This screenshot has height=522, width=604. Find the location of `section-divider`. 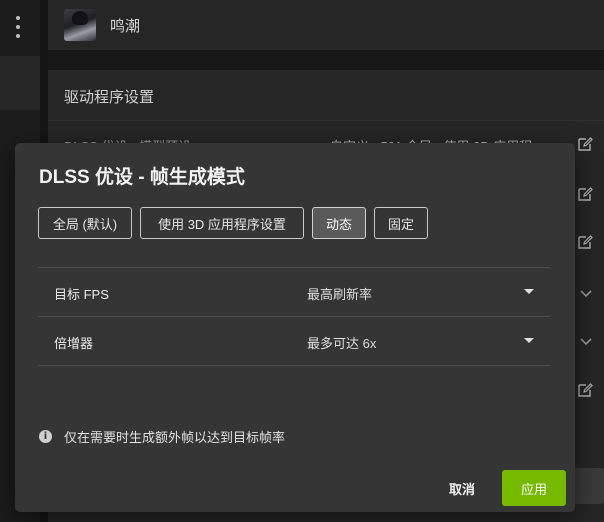

section-divider is located at coordinates (326, 120).